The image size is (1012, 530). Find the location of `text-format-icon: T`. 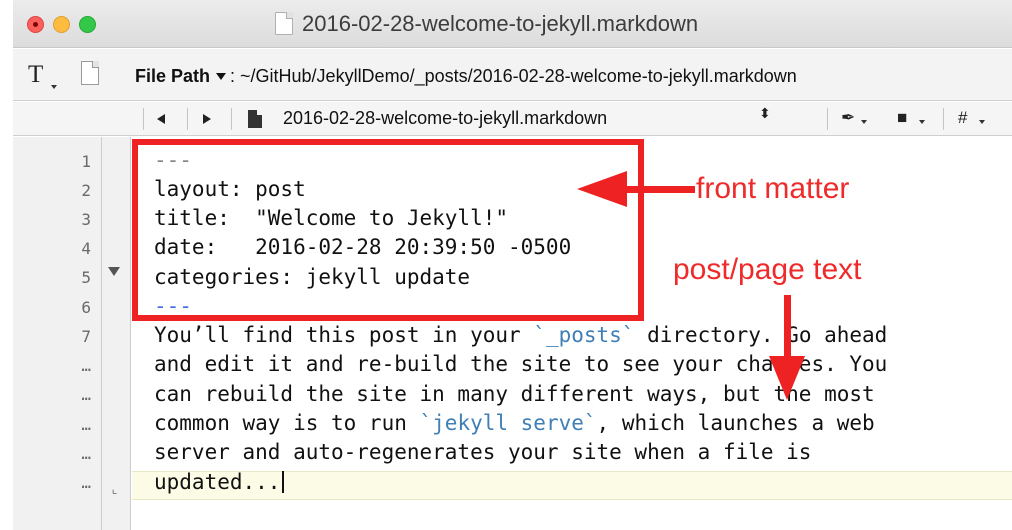

text-format-icon: T is located at coordinates (35, 75).